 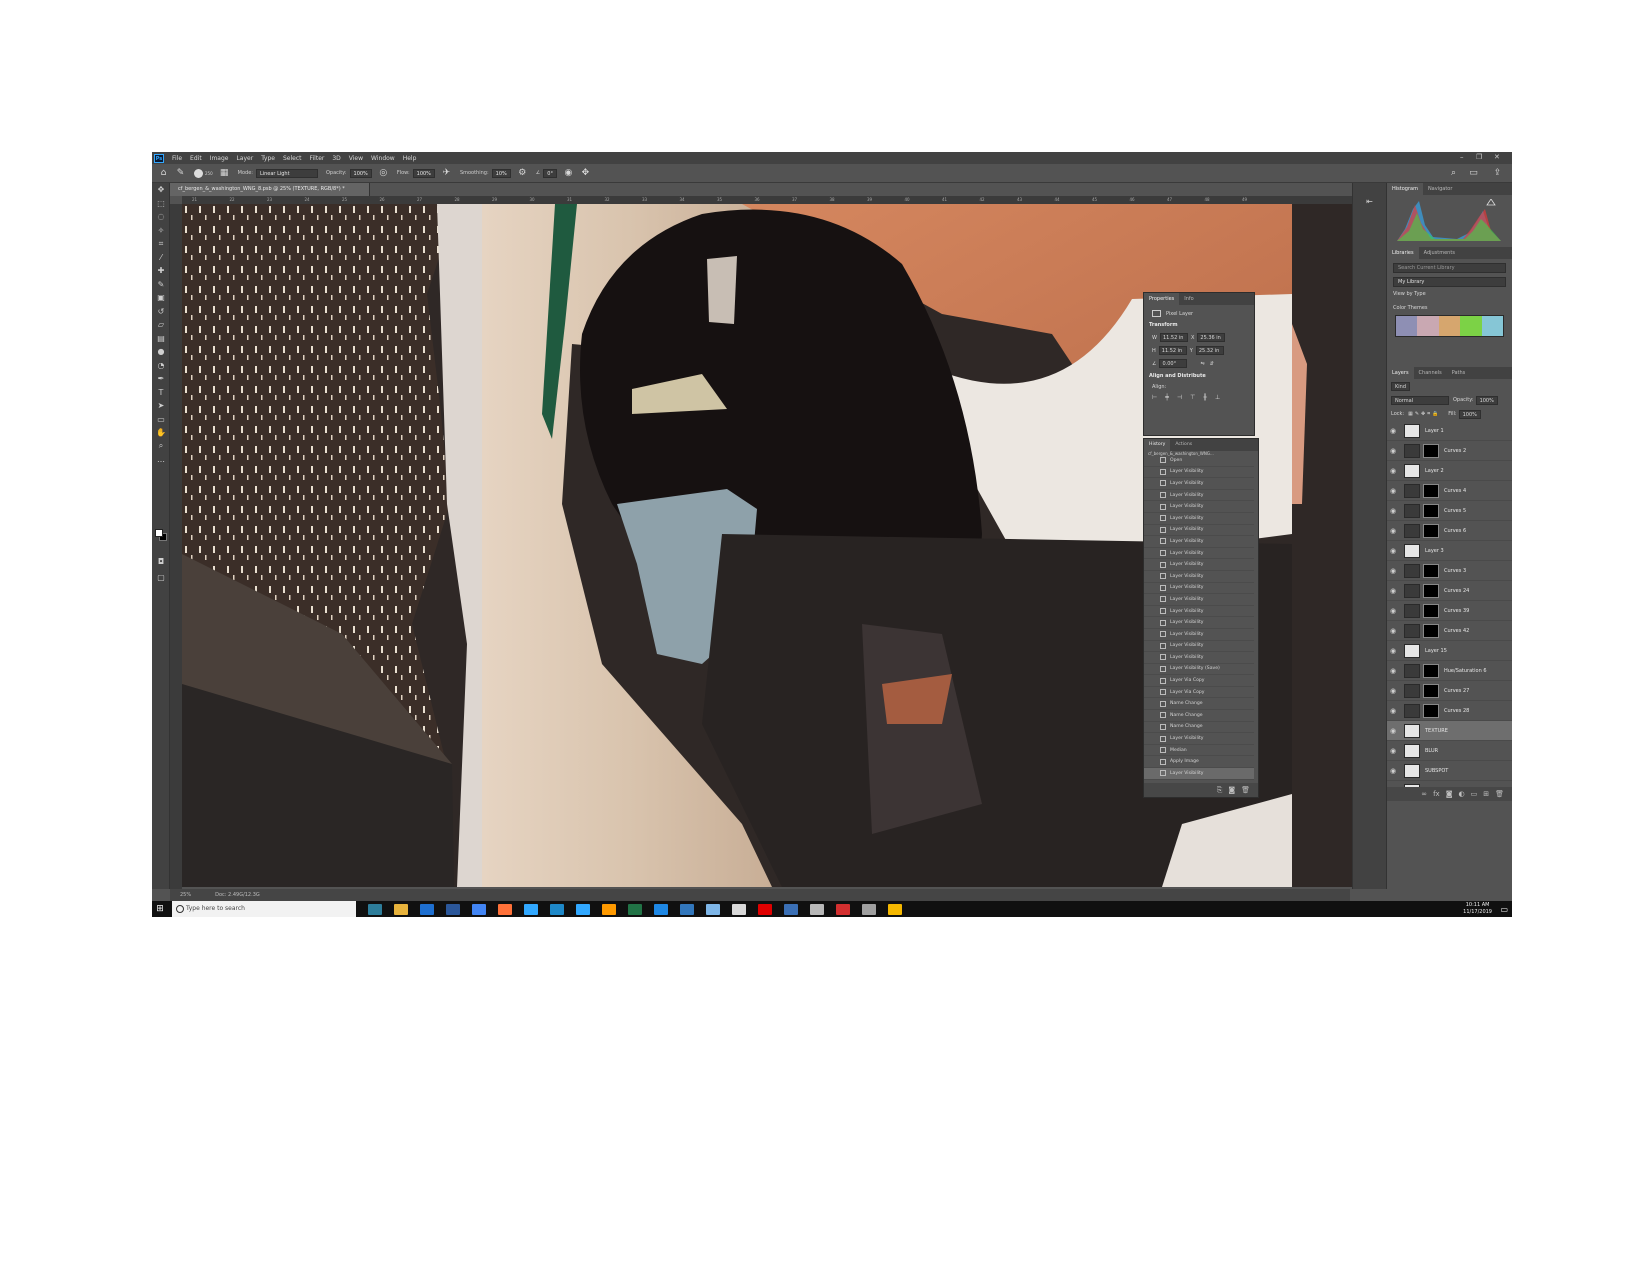 What do you see at coordinates (1449, 551) in the screenshot?
I see `layer-row: ◉ Layer 3` at bounding box center [1449, 551].